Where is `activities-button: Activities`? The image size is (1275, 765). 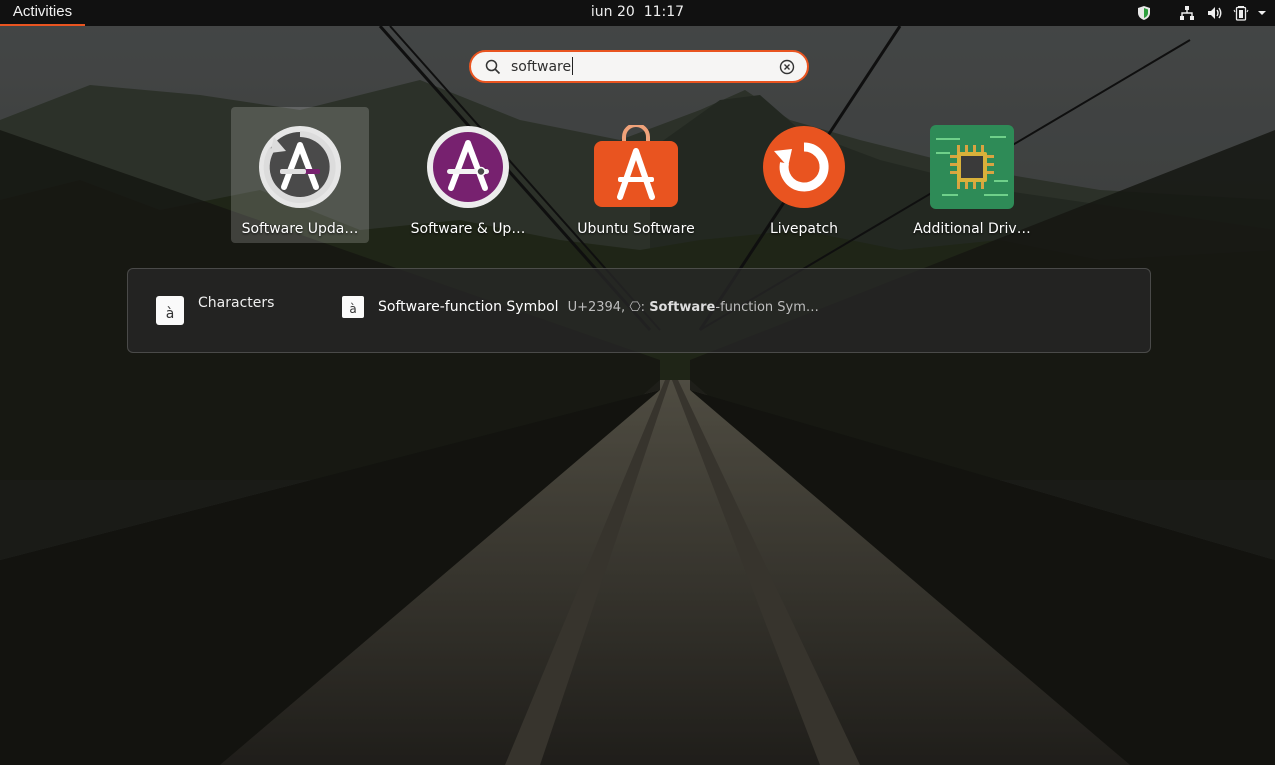 activities-button: Activities is located at coordinates (42, 13).